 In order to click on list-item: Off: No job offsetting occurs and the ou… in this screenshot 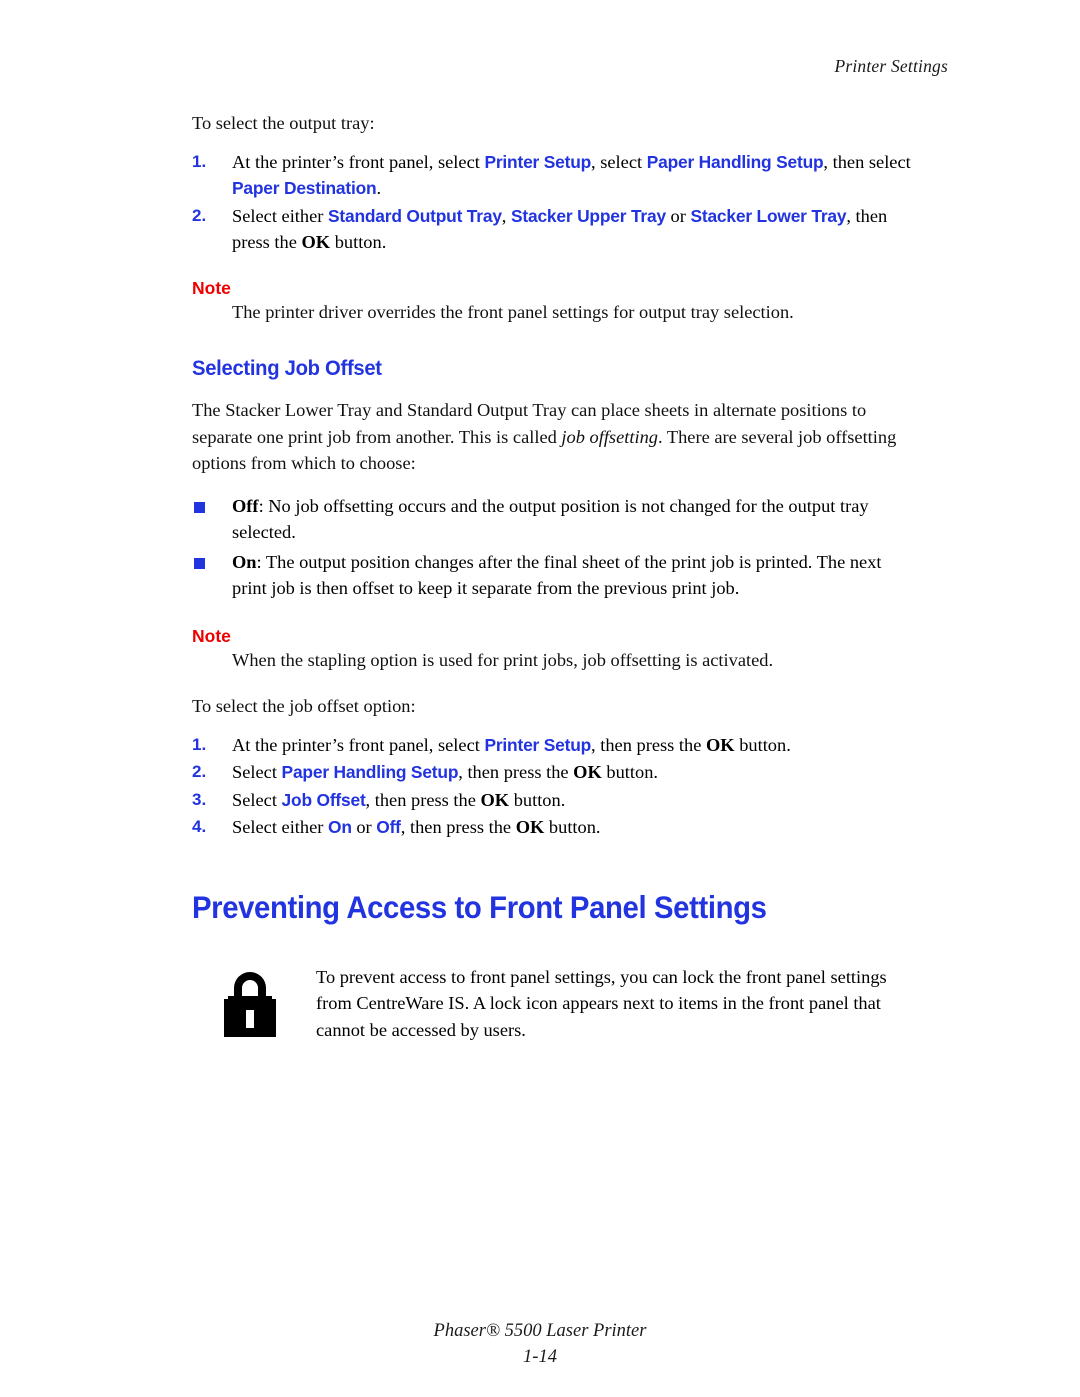, I will do `click(553, 519)`.